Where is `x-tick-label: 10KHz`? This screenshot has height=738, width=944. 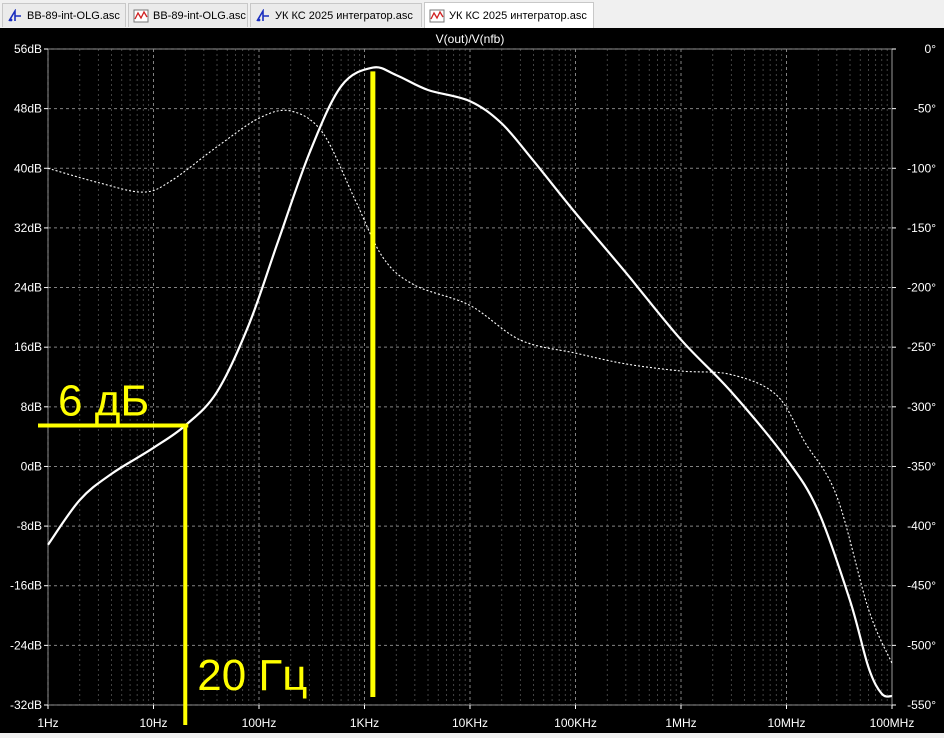 x-tick-label: 10KHz is located at coordinates (470, 723).